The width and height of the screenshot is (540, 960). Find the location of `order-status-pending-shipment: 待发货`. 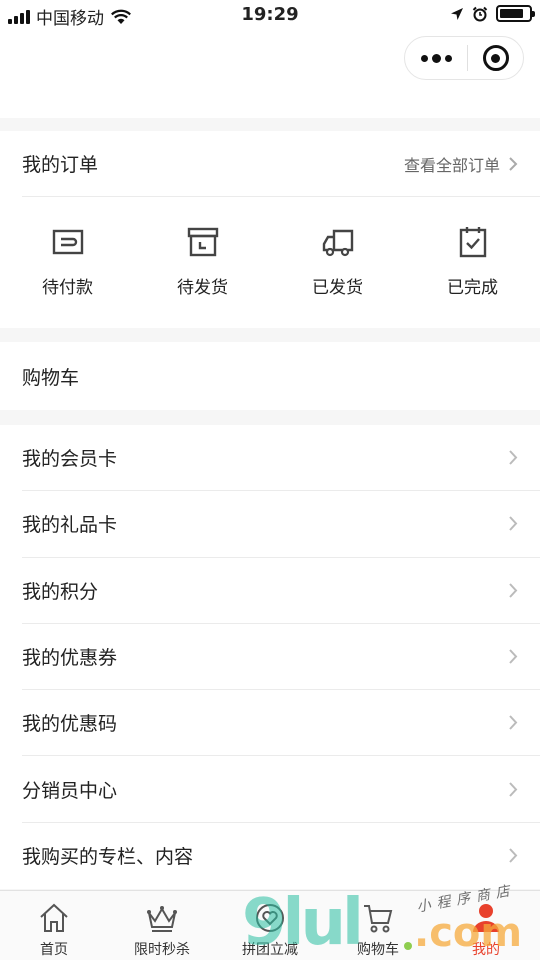

order-status-pending-shipment: 待发货 is located at coordinates (202, 262).